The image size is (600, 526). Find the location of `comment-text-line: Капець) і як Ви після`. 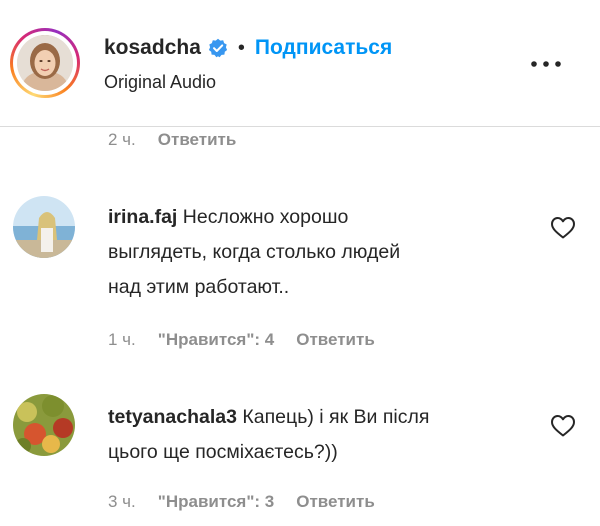

comment-text-line: Капець) і як Ви після is located at coordinates (336, 417).